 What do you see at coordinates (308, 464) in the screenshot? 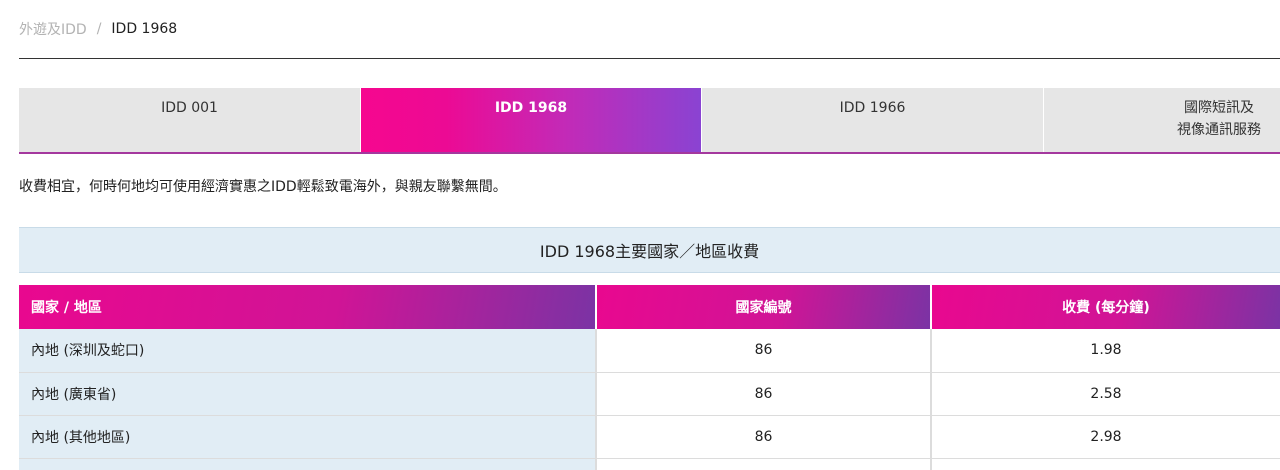
I see `cell-region` at bounding box center [308, 464].